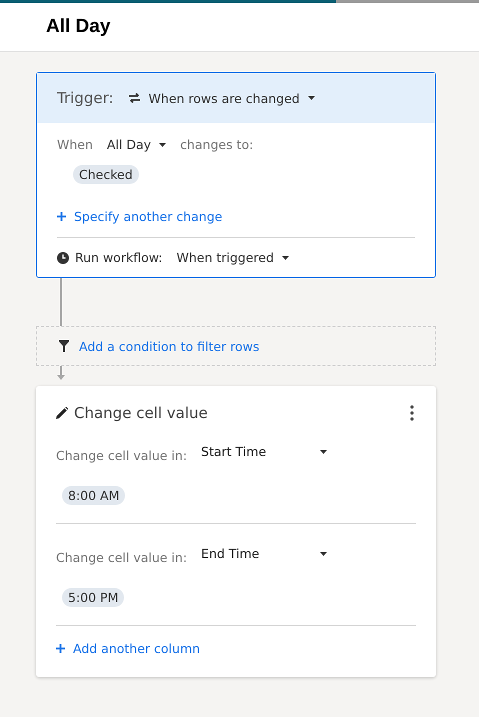  Describe the element at coordinates (139, 216) in the screenshot. I see `specify-change-link: Specify another change` at that location.